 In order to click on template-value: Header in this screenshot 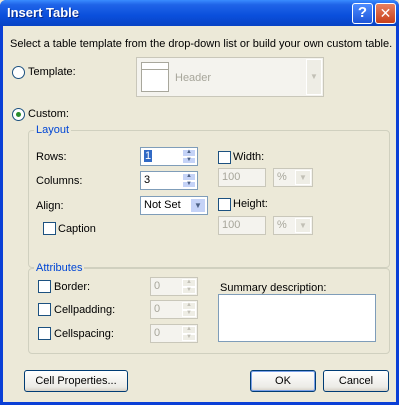, I will do `click(193, 78)`.